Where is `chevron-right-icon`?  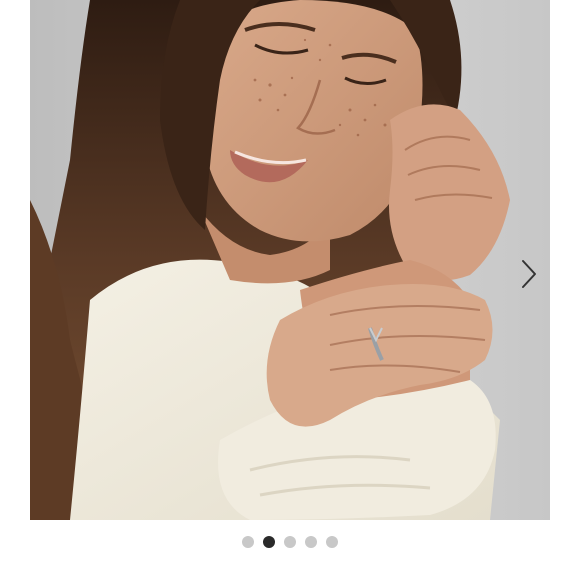
chevron-right-icon is located at coordinates (529, 274).